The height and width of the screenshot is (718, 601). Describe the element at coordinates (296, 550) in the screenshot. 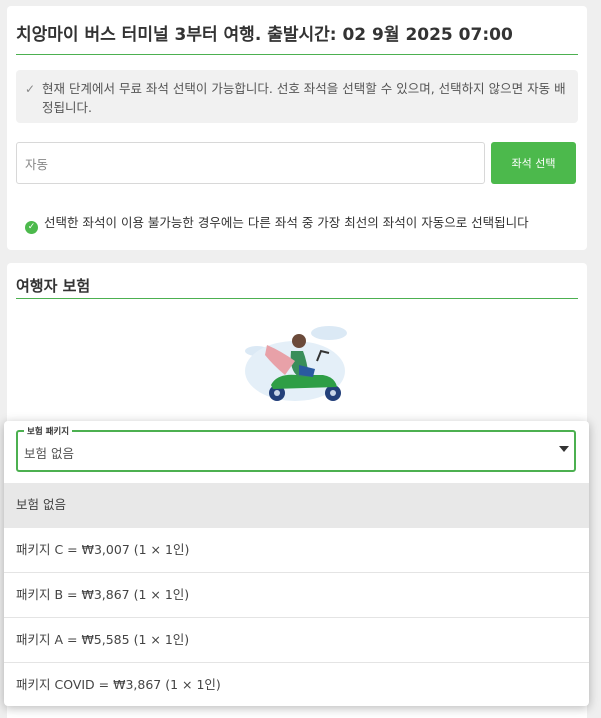

I see `option-package-c: 패키지 C = ₩3,007 (1 × 1인)` at that location.